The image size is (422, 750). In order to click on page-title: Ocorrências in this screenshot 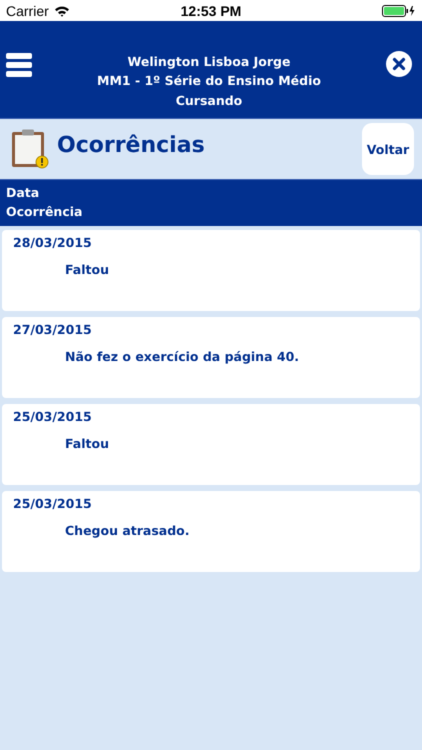, I will do `click(131, 145)`.